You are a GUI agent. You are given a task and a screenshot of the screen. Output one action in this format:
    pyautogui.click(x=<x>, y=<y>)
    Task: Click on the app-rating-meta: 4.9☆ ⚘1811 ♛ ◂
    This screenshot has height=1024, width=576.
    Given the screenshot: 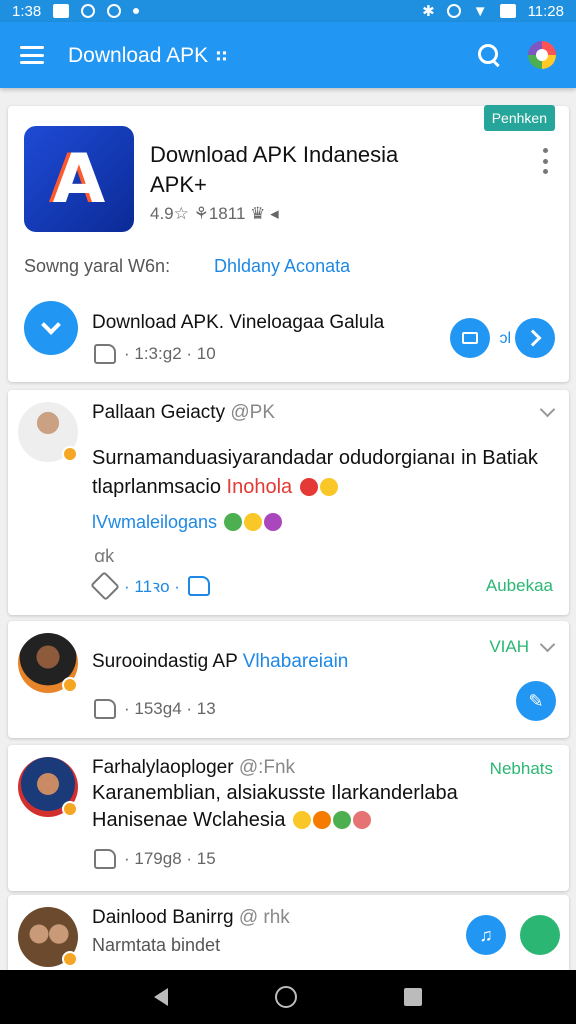 What is the action you would take?
    pyautogui.click(x=214, y=213)
    